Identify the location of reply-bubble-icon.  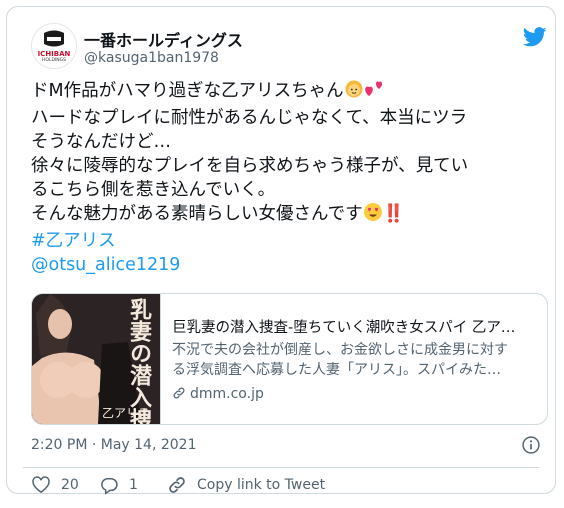
(109, 486).